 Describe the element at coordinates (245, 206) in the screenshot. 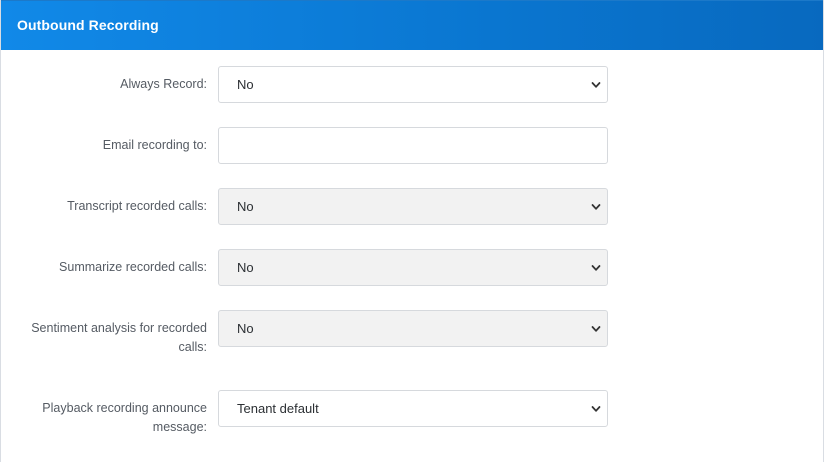

I see `transcript-value: No` at that location.